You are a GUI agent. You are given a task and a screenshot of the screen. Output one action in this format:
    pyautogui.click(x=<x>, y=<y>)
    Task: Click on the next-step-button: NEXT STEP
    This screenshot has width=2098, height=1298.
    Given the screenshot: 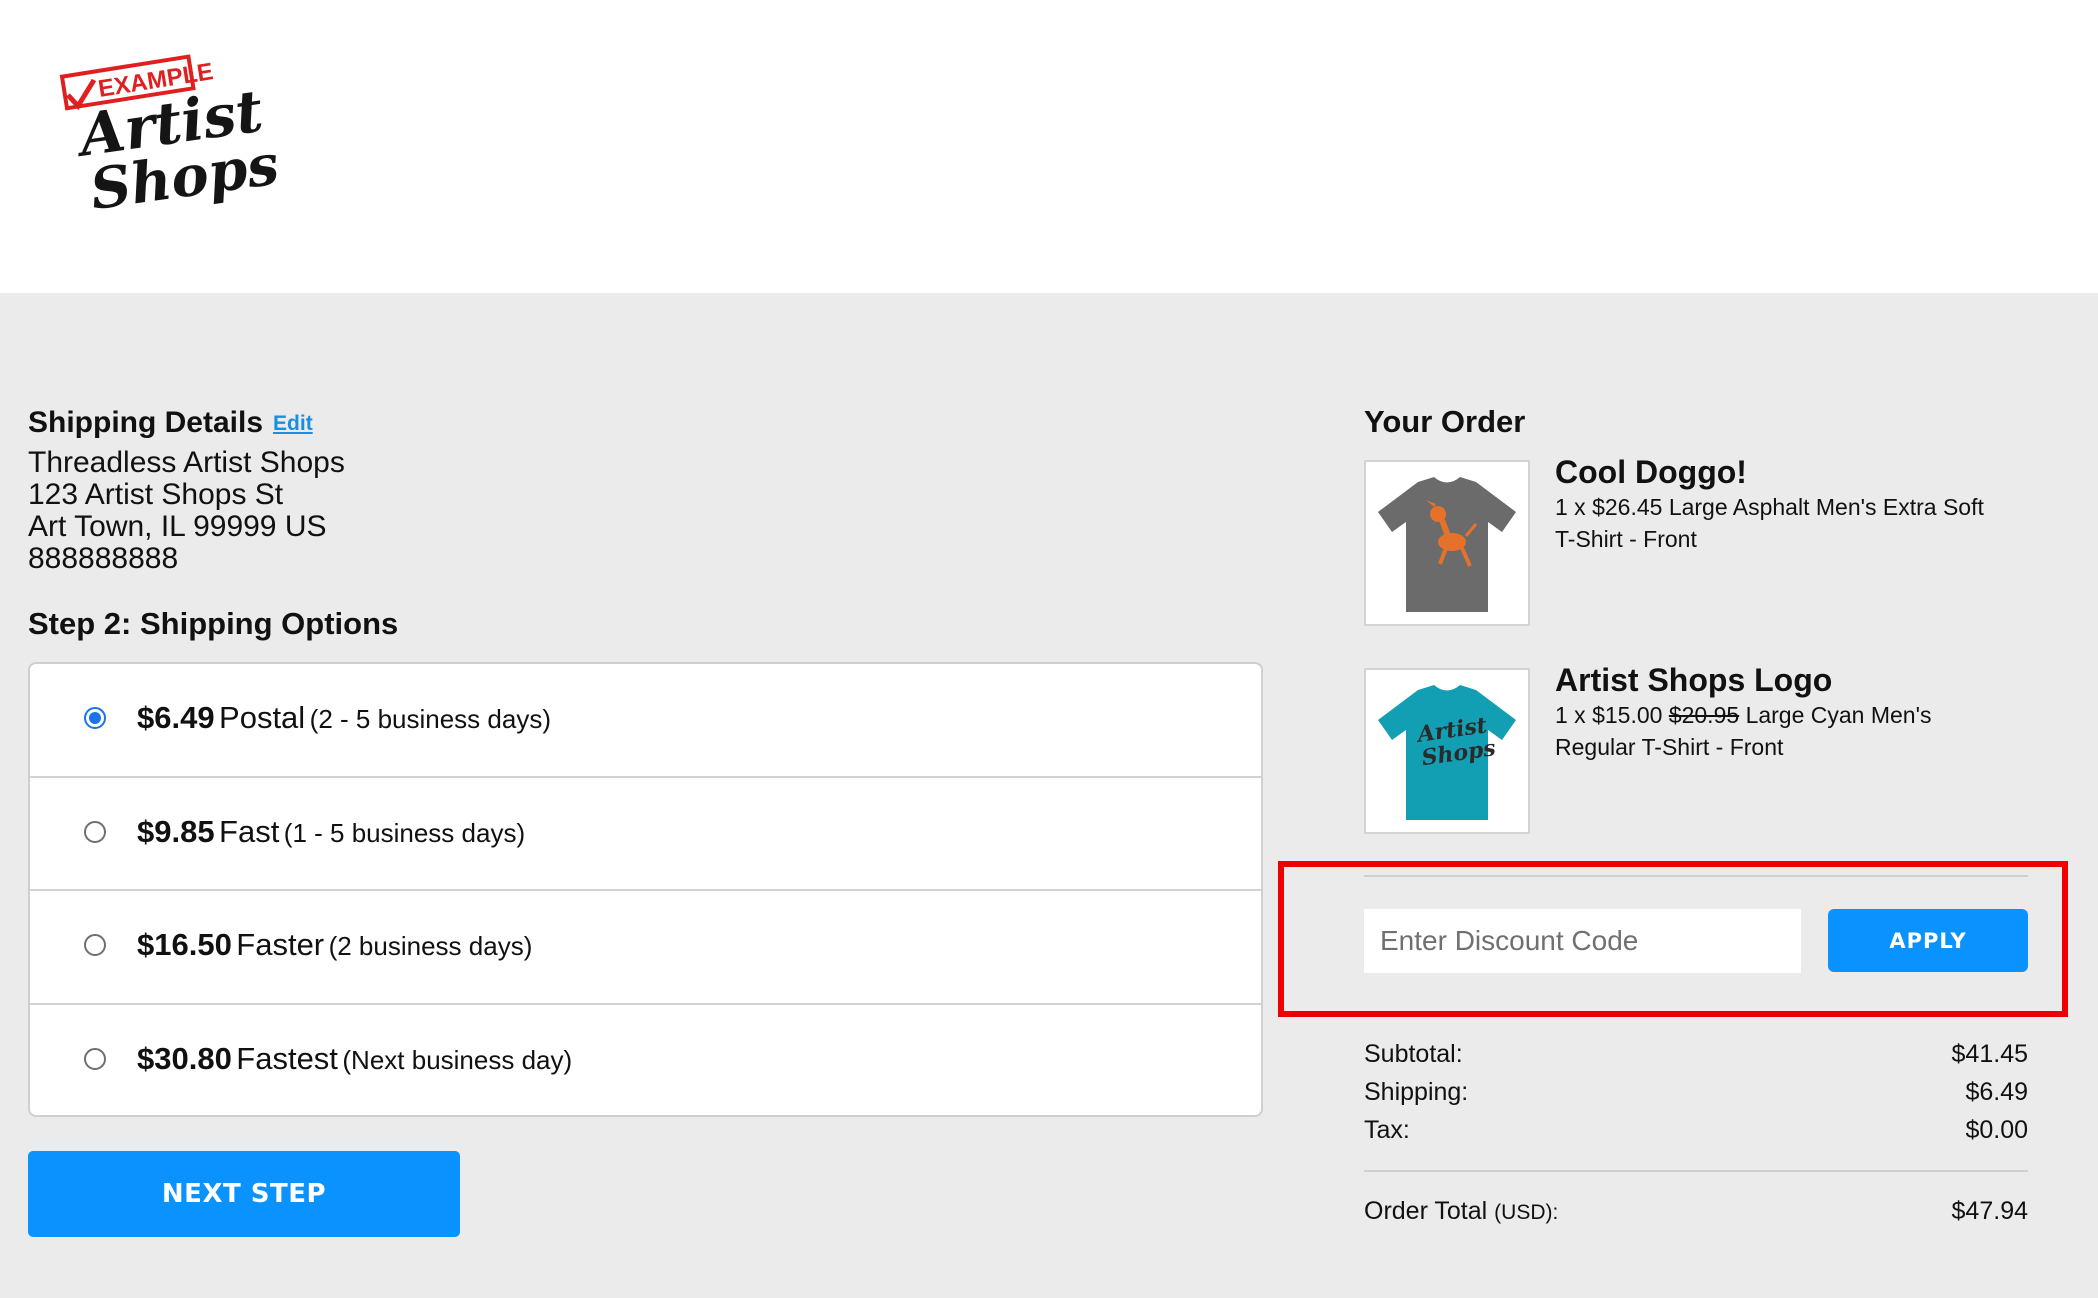 What is the action you would take?
    pyautogui.click(x=244, y=1194)
    